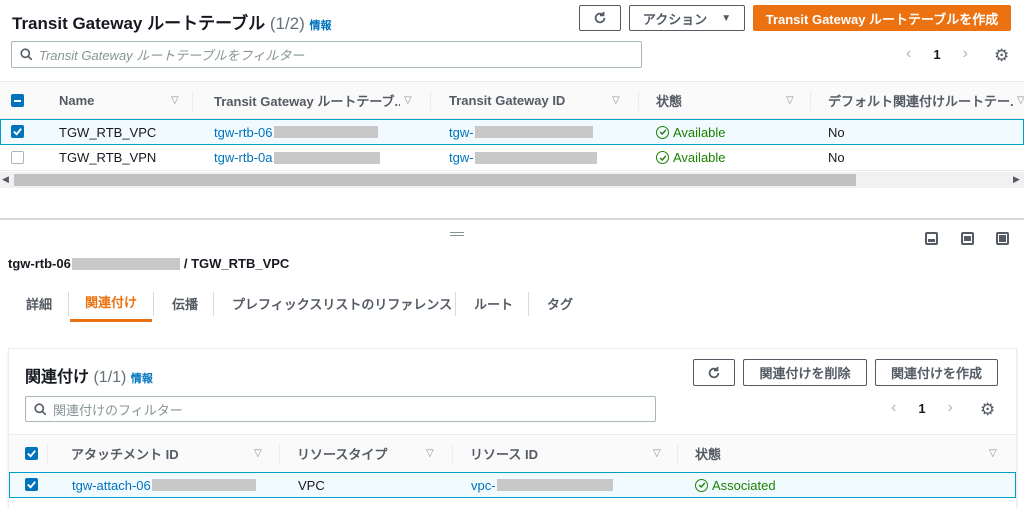 The height and width of the screenshot is (508, 1024). I want to click on row-default-association: No, so click(836, 132).